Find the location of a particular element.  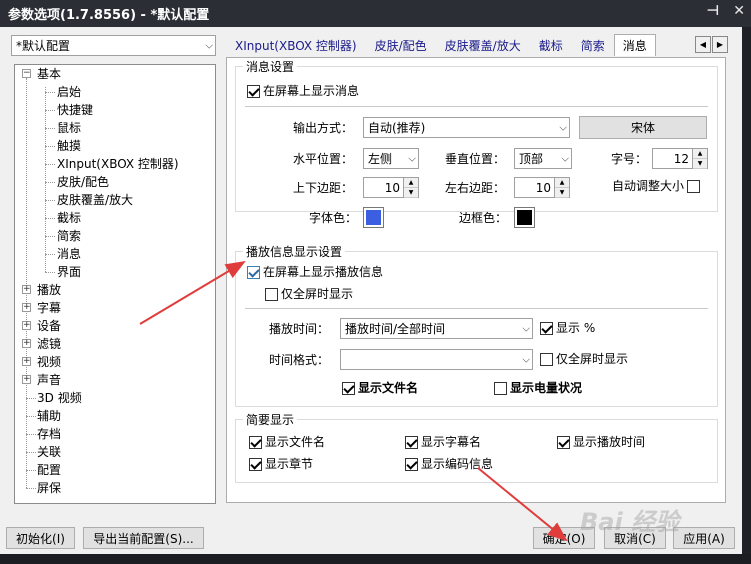

tree-item-other-4: 视频 is located at coordinates (49, 362).